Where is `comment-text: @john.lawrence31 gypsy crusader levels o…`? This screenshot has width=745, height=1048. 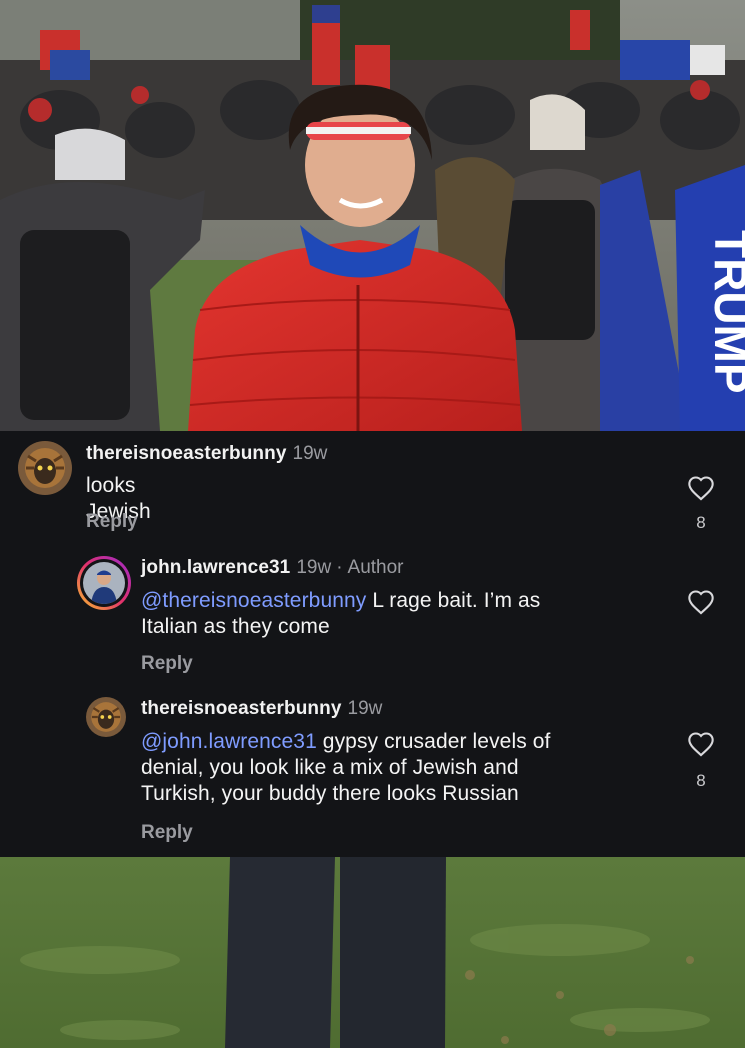
comment-text: @john.lawrence31 gypsy crusader levels o… is located at coordinates (406, 768).